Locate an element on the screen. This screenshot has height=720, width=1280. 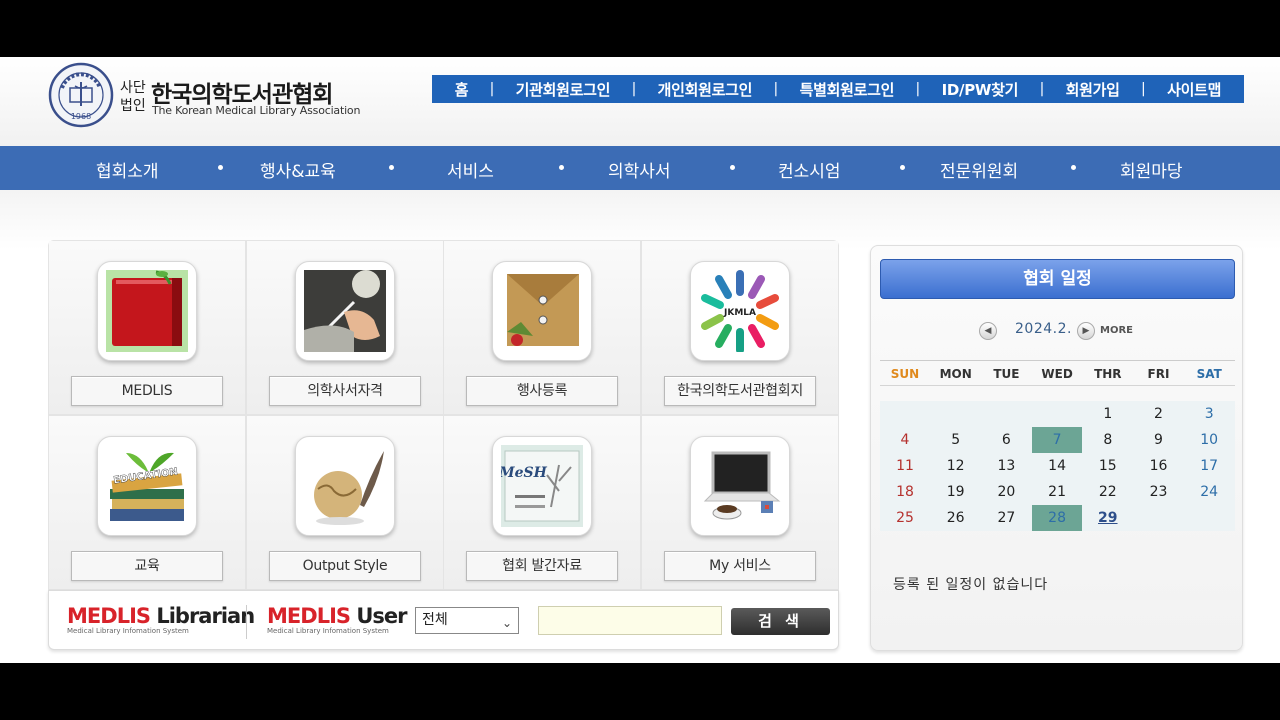
calendar-day: 25 is located at coordinates (905, 518).